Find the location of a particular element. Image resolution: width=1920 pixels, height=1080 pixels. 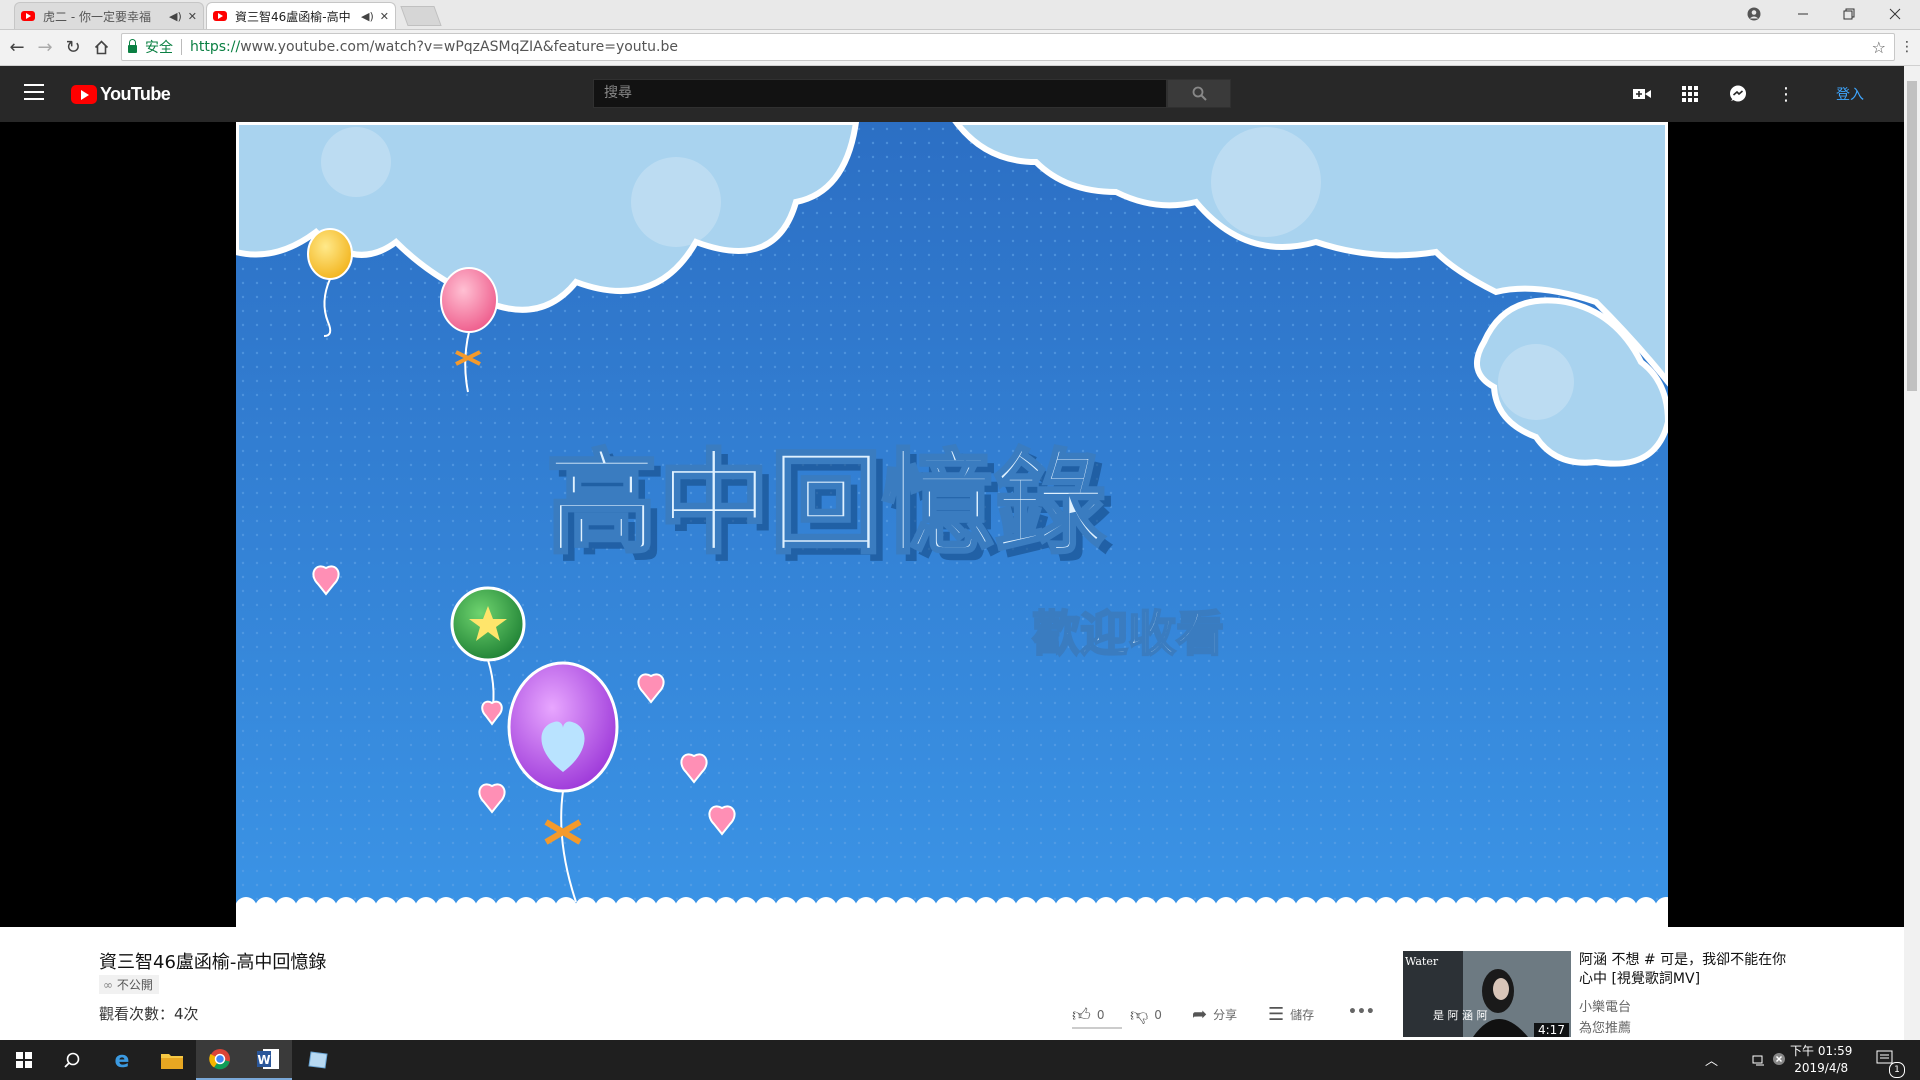

edge-icon: e is located at coordinates (122, 1060).